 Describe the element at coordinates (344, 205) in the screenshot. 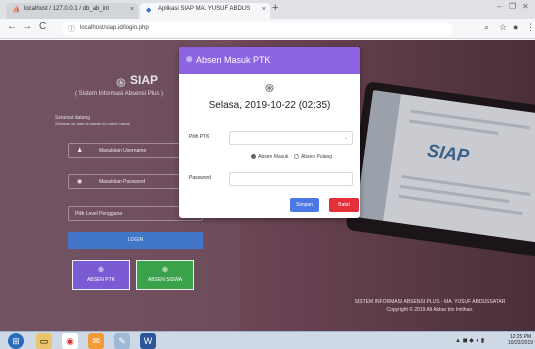

I see `cancel-button: Batal` at that location.